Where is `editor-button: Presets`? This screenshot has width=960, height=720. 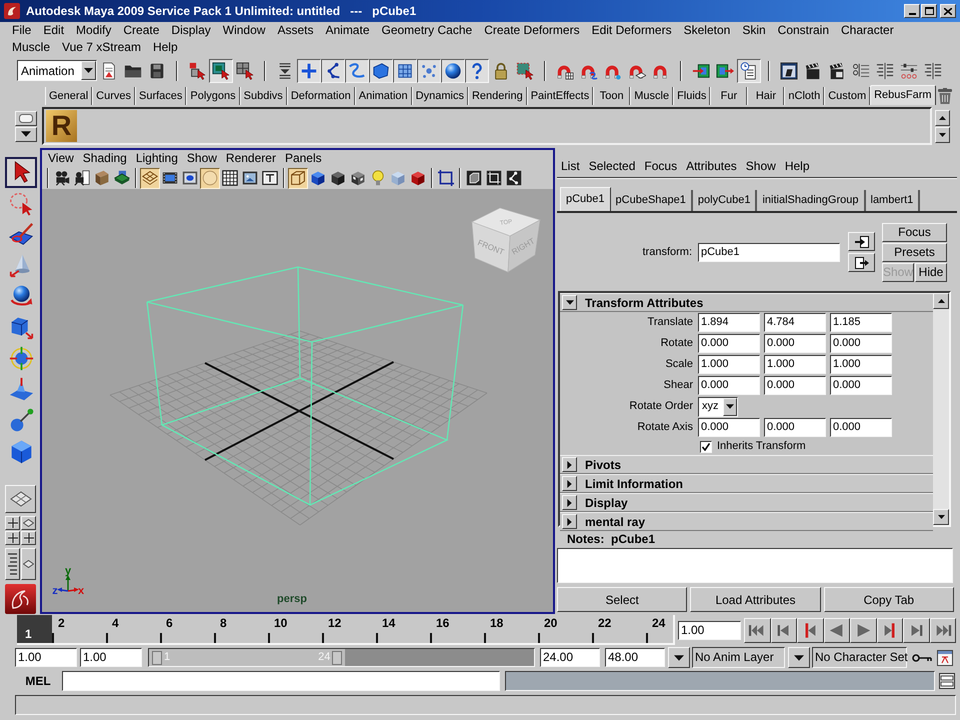 editor-button: Presets is located at coordinates (914, 252).